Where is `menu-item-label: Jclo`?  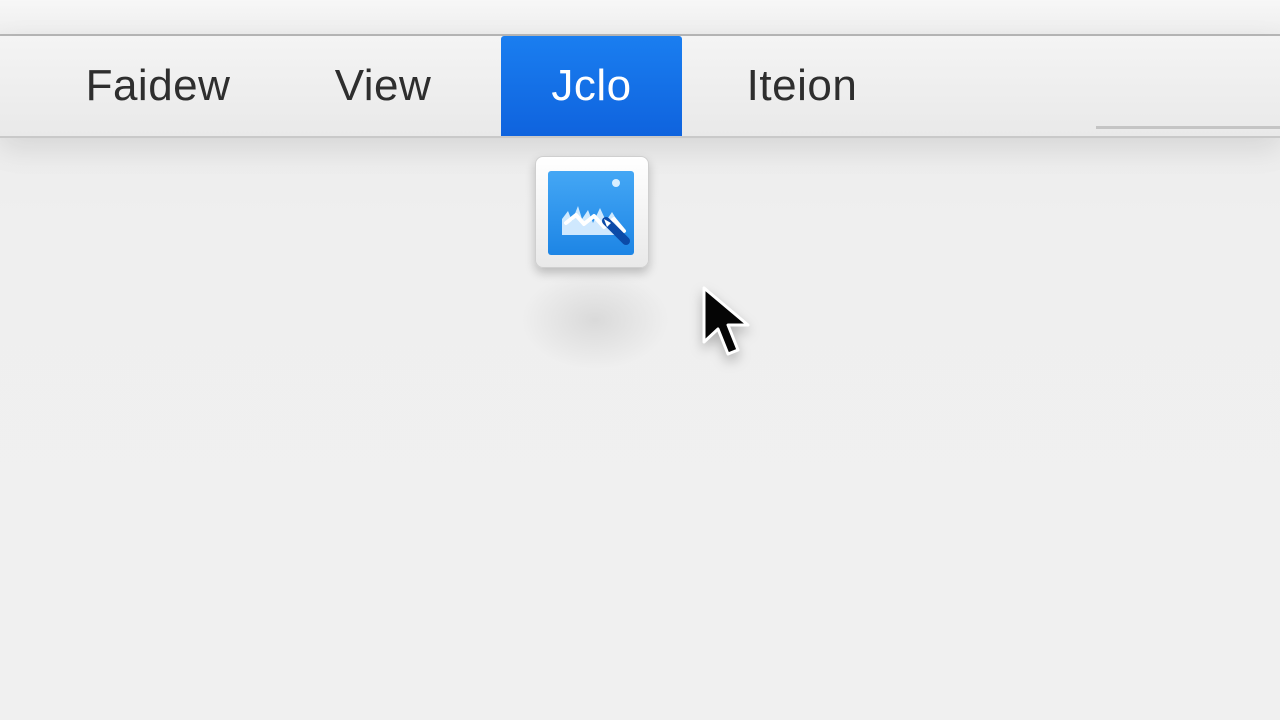 menu-item-label: Jclo is located at coordinates (591, 85).